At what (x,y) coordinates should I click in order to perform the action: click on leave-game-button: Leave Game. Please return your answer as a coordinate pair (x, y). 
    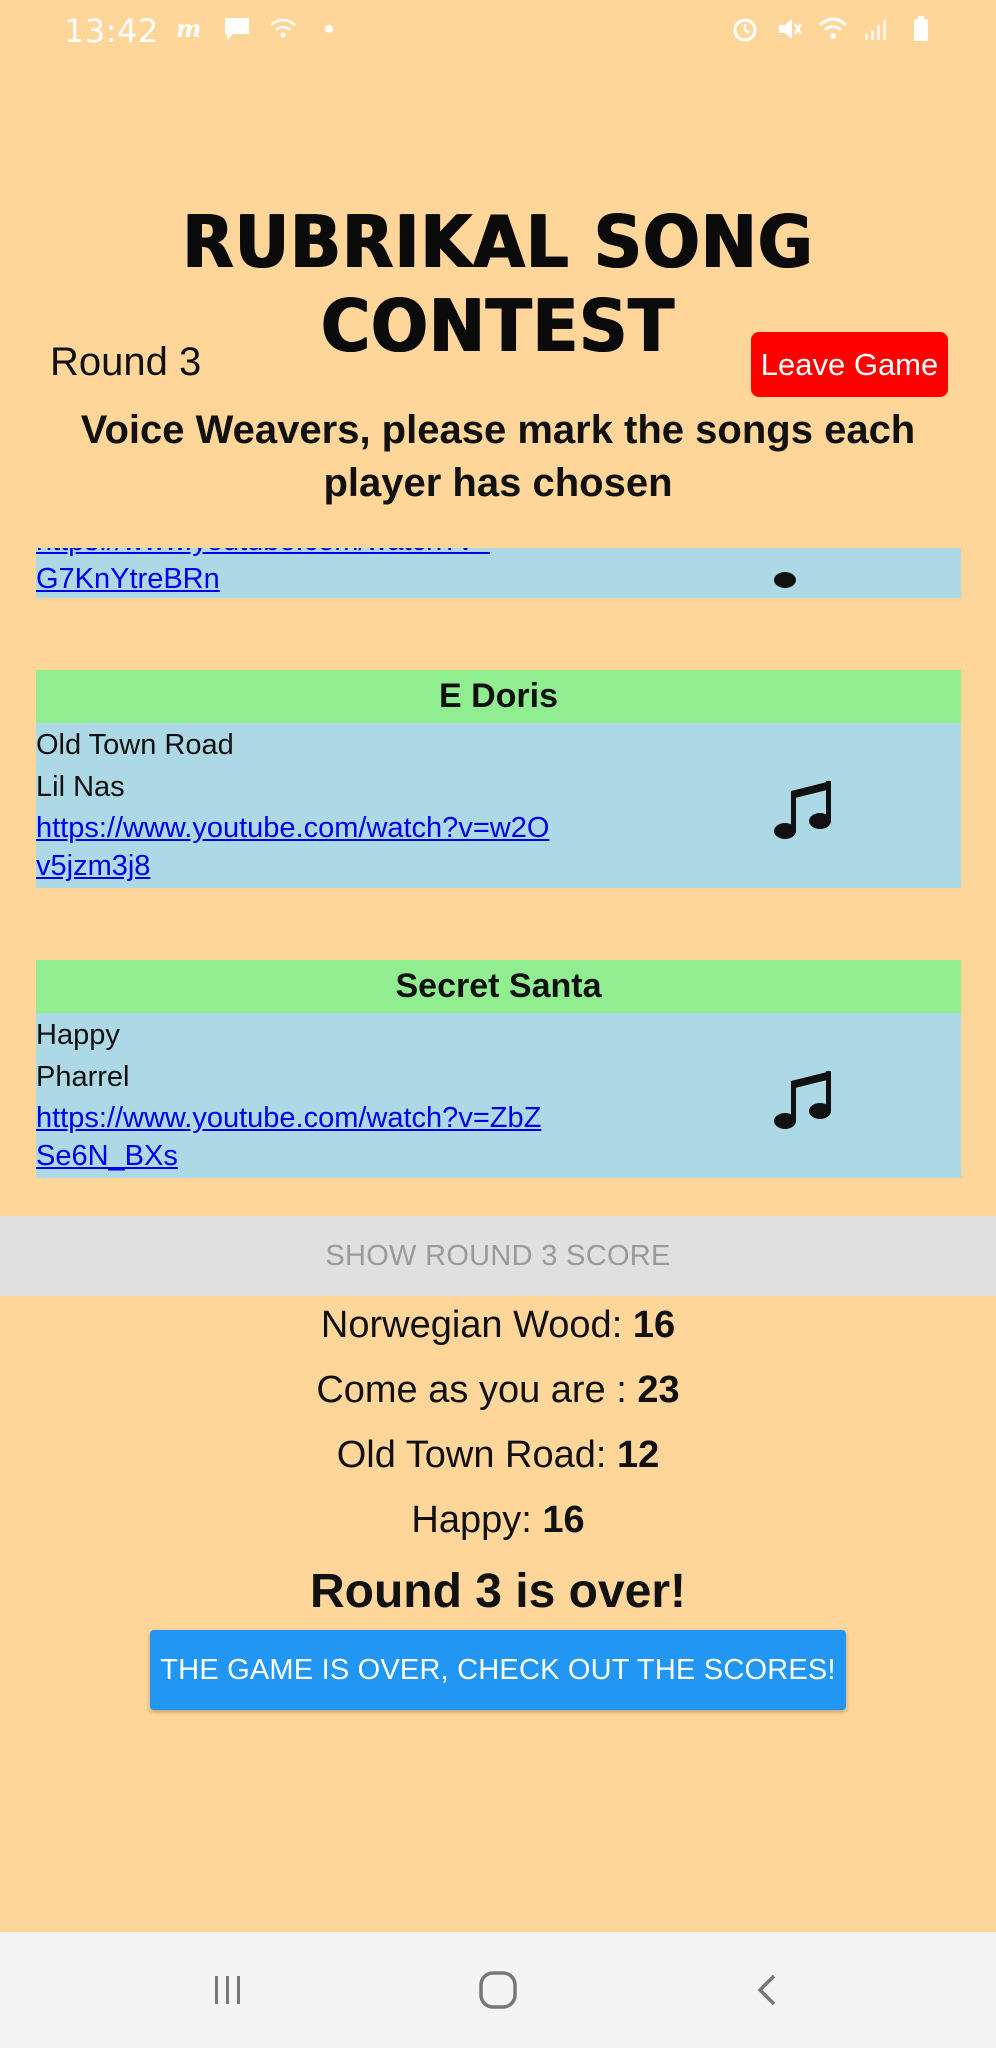
    Looking at the image, I should click on (849, 364).